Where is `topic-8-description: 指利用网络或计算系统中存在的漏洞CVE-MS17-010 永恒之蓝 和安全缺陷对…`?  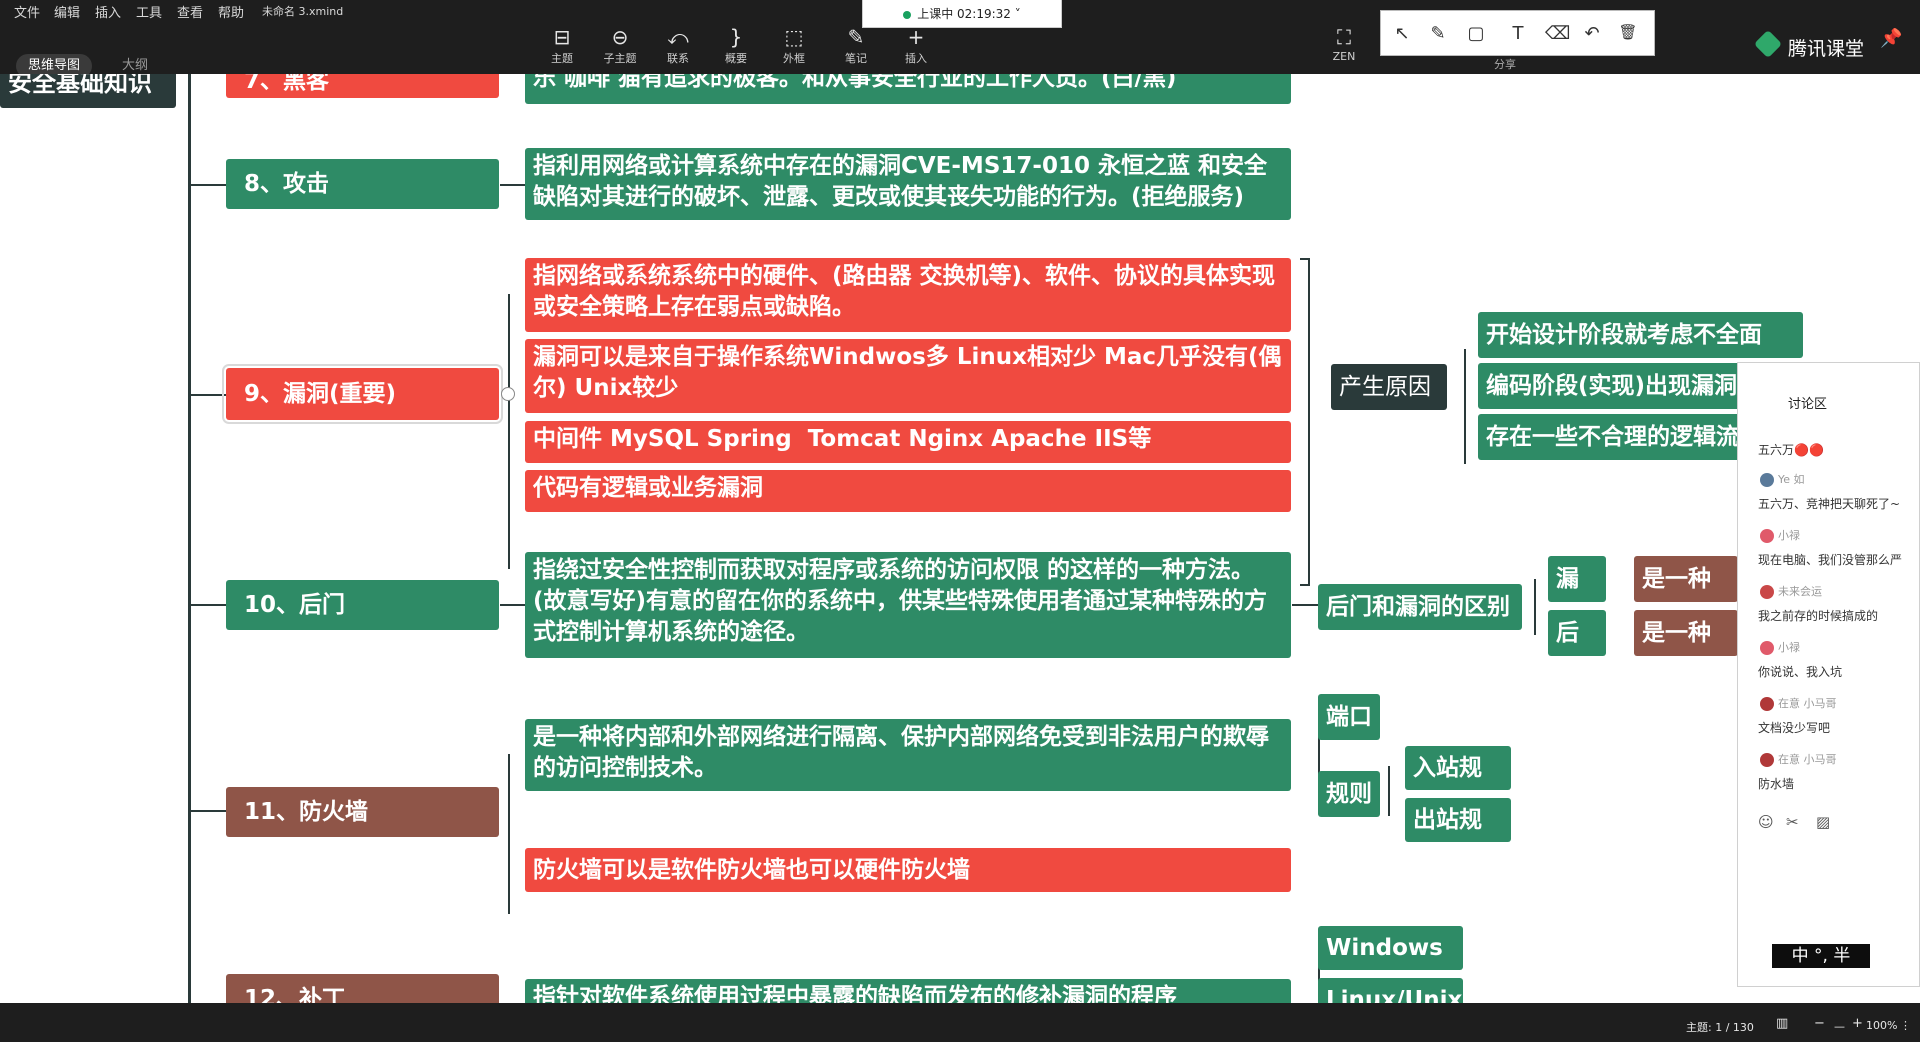 topic-8-description: 指利用网络或计算系统中存在的漏洞CVE-MS17-010 永恒之蓝 和安全缺陷对… is located at coordinates (908, 184).